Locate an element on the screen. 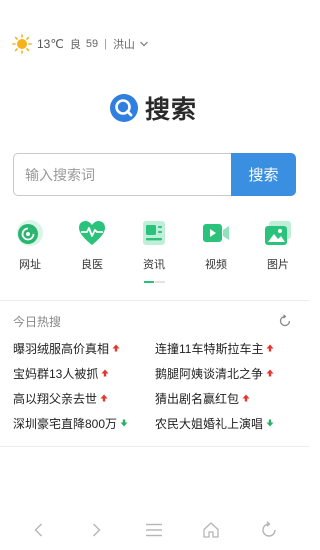 Image resolution: width=320 pixels, height=550 pixels. temperature: 13℃ is located at coordinates (50, 44).